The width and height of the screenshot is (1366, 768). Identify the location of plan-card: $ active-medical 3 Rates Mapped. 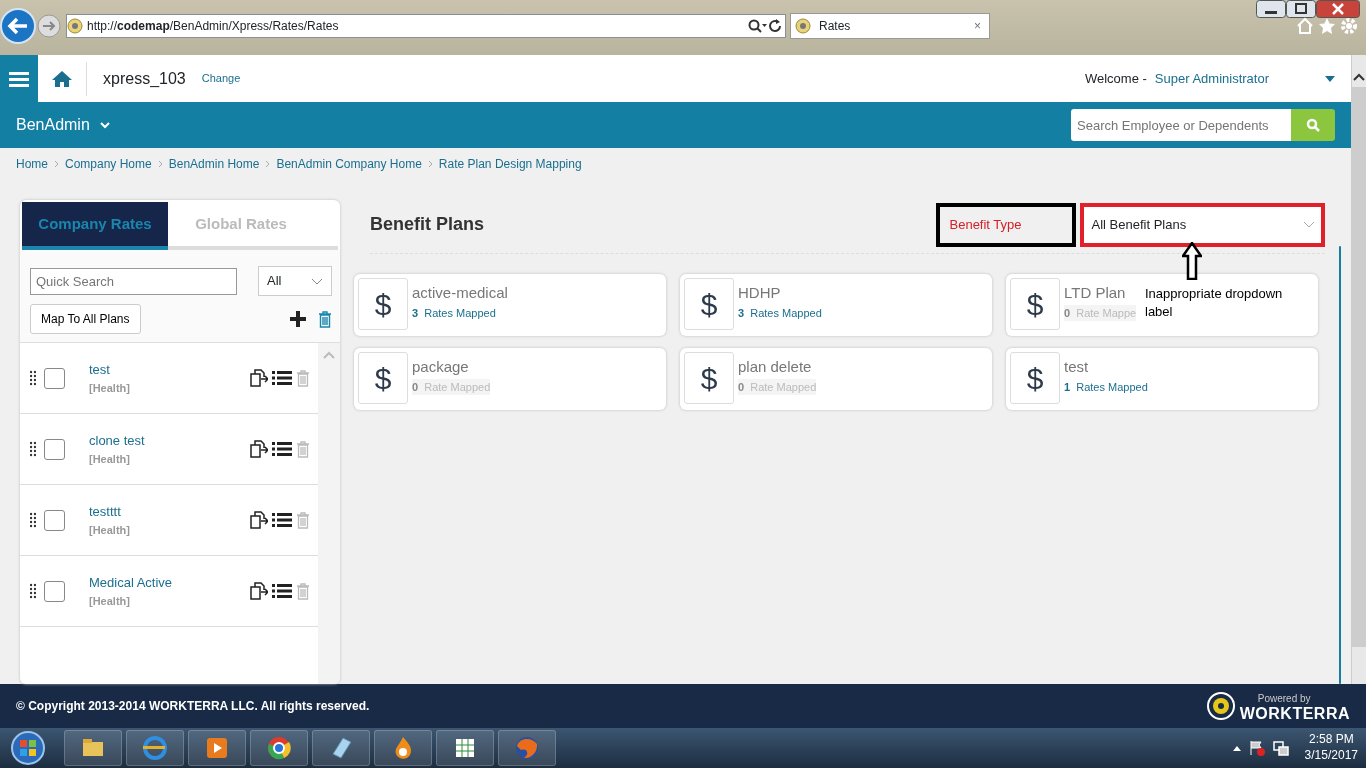
(510, 305).